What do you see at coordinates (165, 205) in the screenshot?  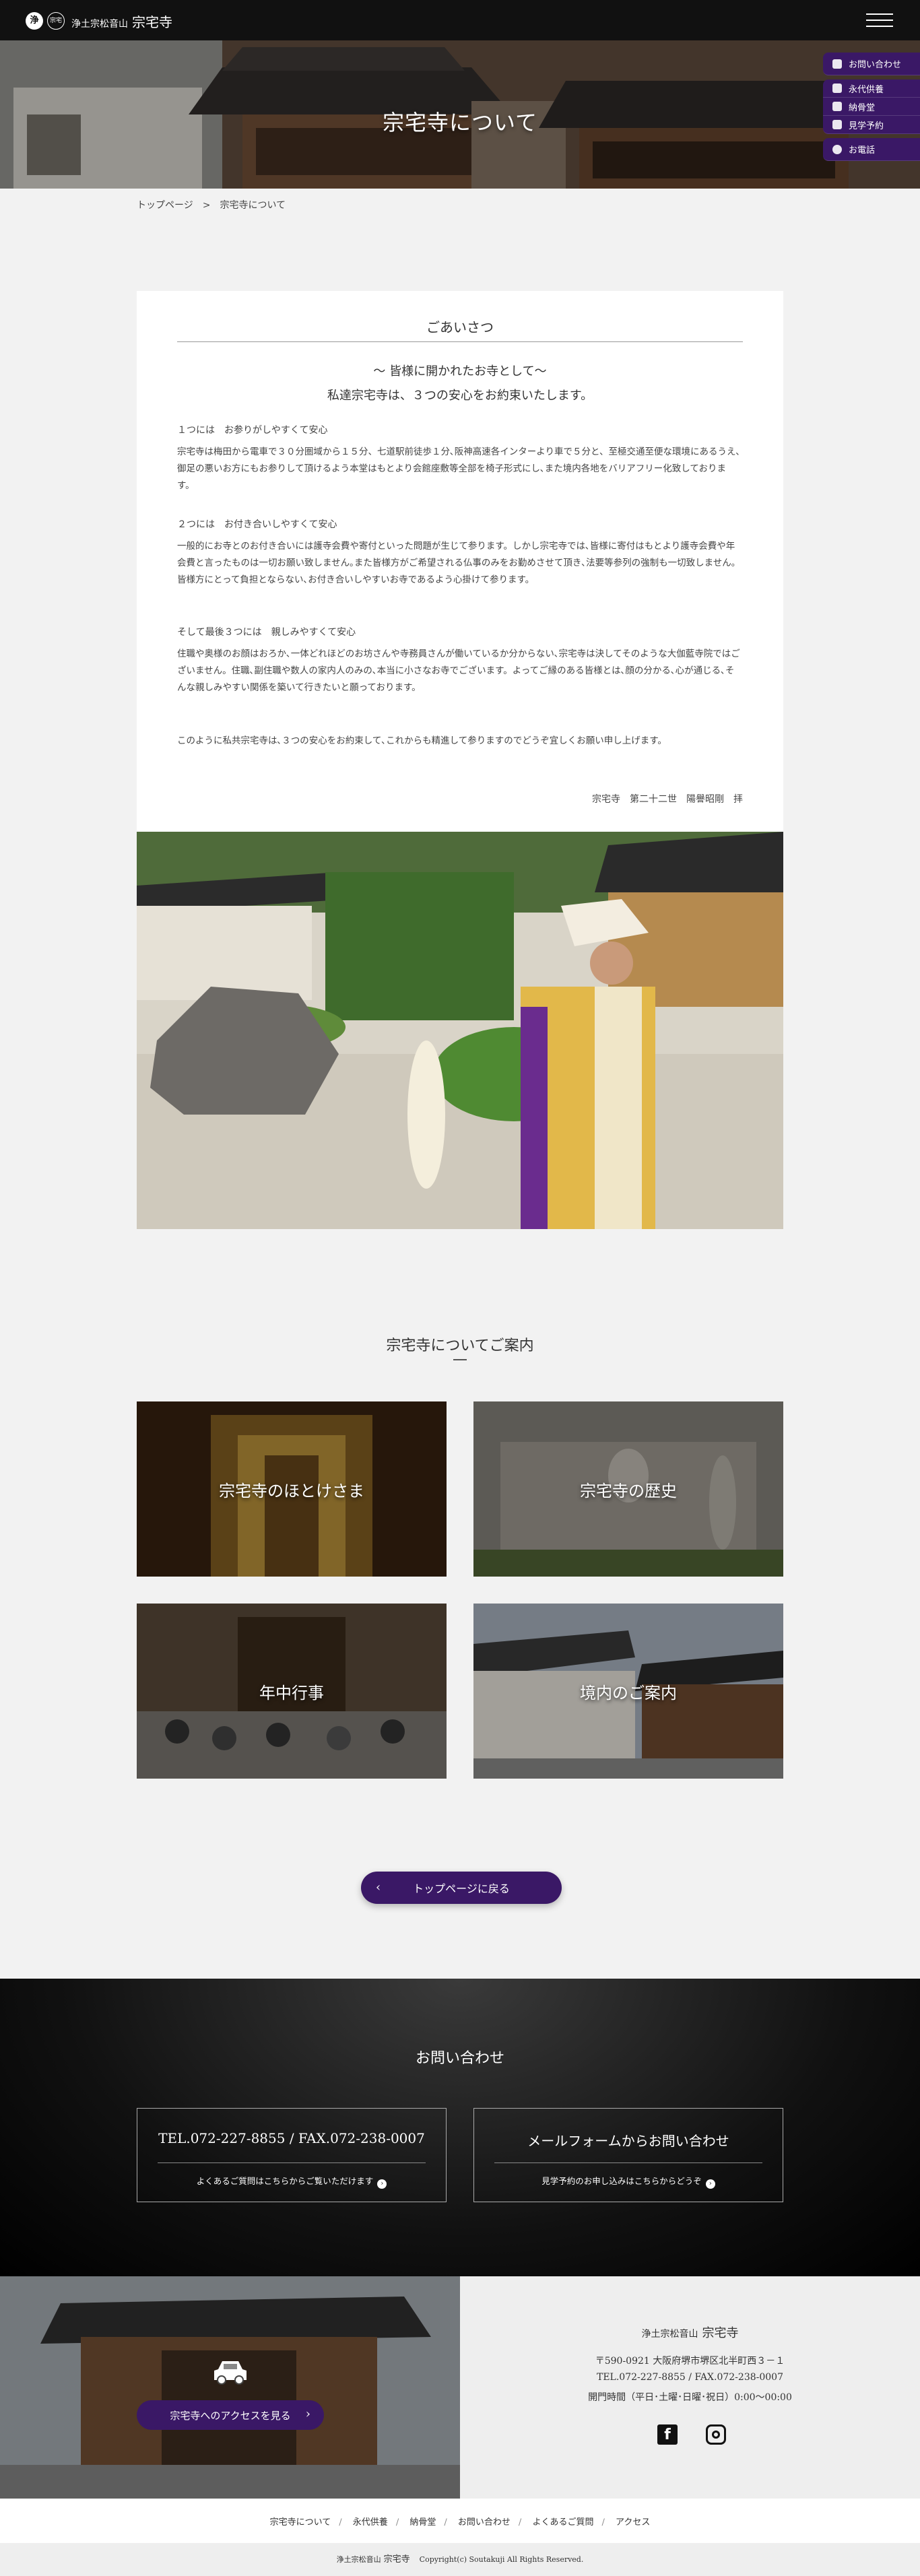 I see `breadcrumb-home-link: トップページ` at bounding box center [165, 205].